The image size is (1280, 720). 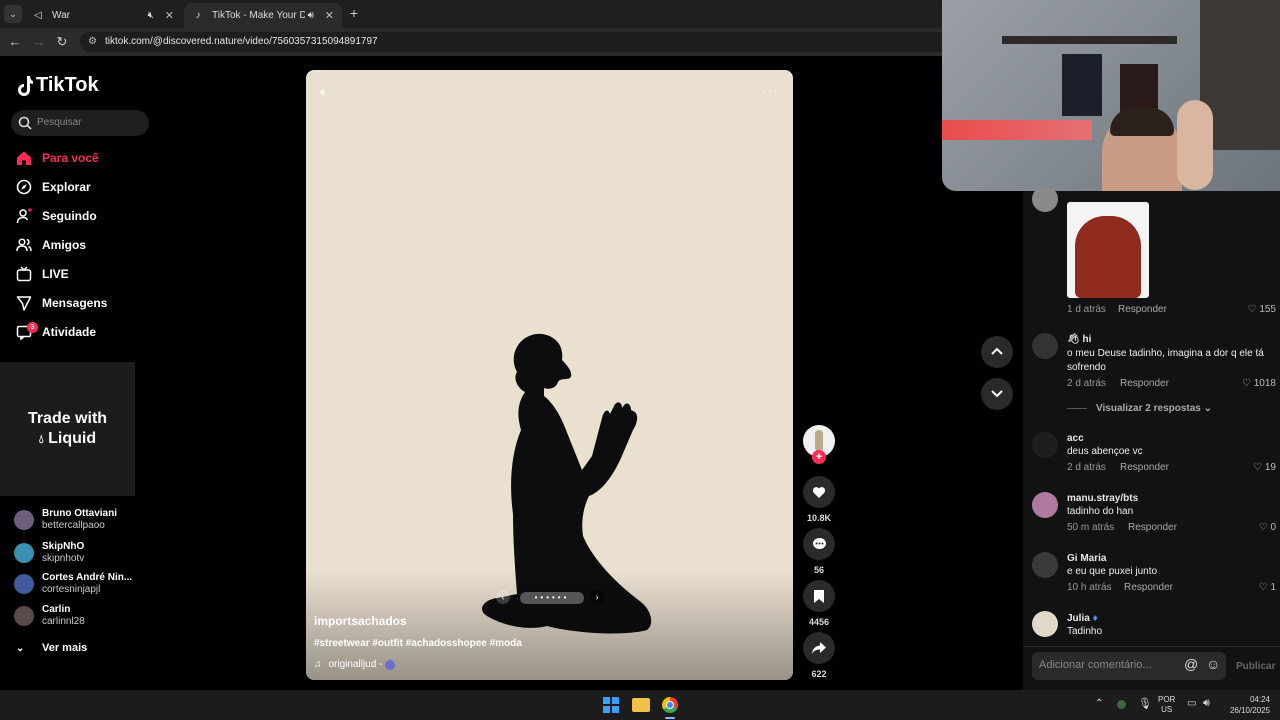 What do you see at coordinates (67, 429) in the screenshot?
I see `ad-banner: Trade with 💧︎ Liquid` at bounding box center [67, 429].